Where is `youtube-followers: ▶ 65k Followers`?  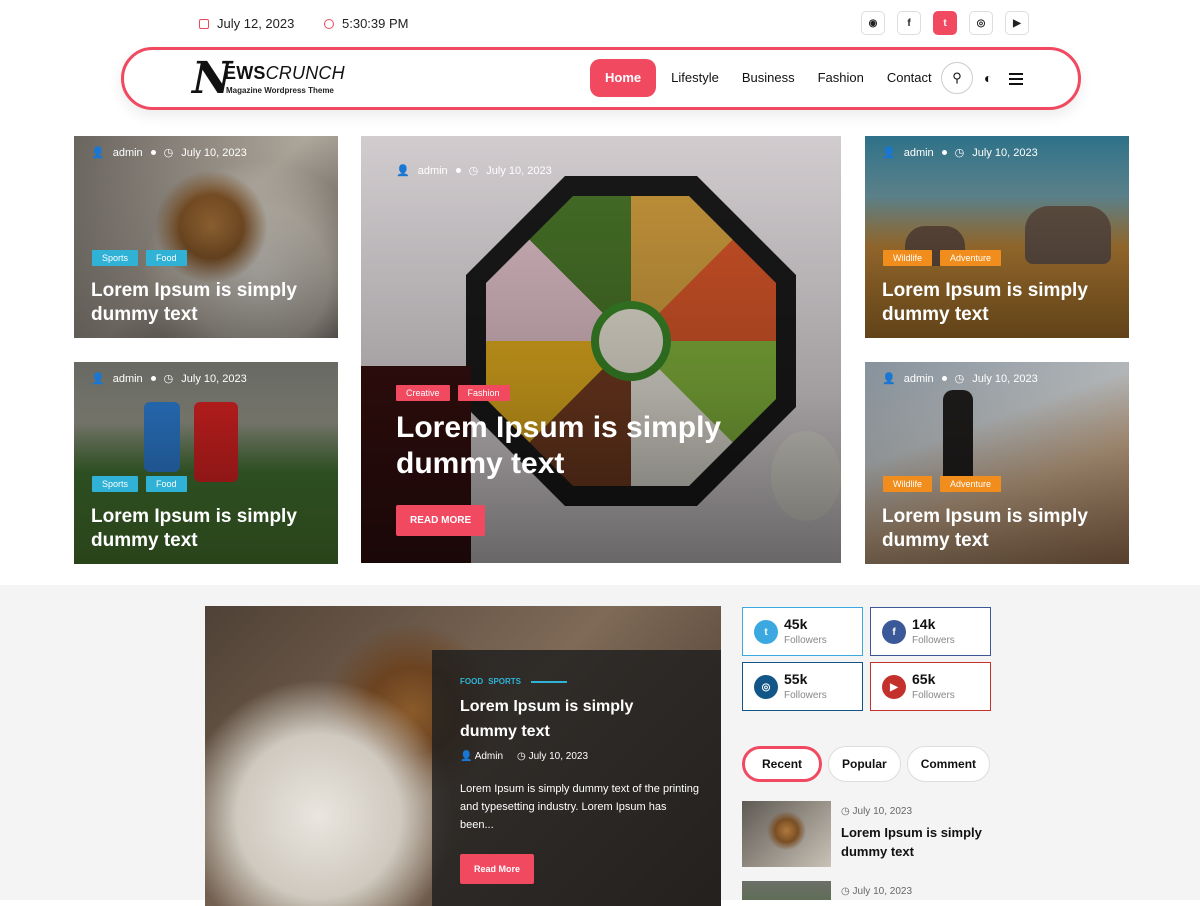
youtube-followers: ▶ 65k Followers is located at coordinates (930, 686).